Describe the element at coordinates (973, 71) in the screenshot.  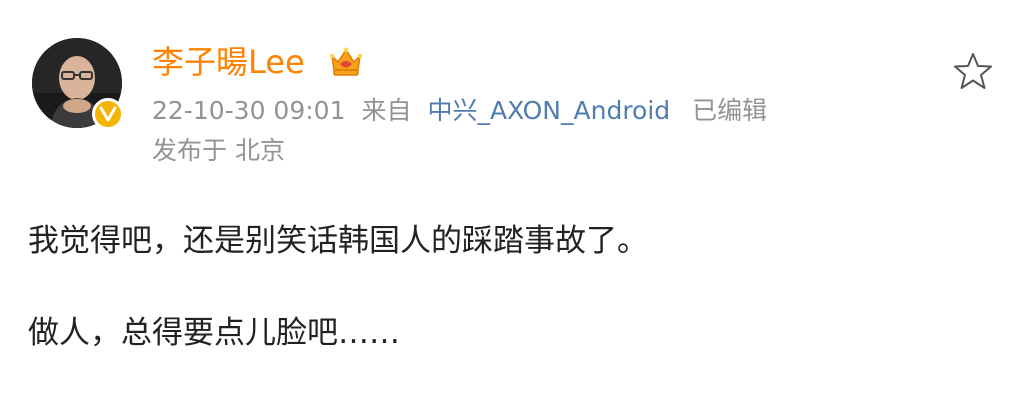
I see `favorite-star-icon` at that location.